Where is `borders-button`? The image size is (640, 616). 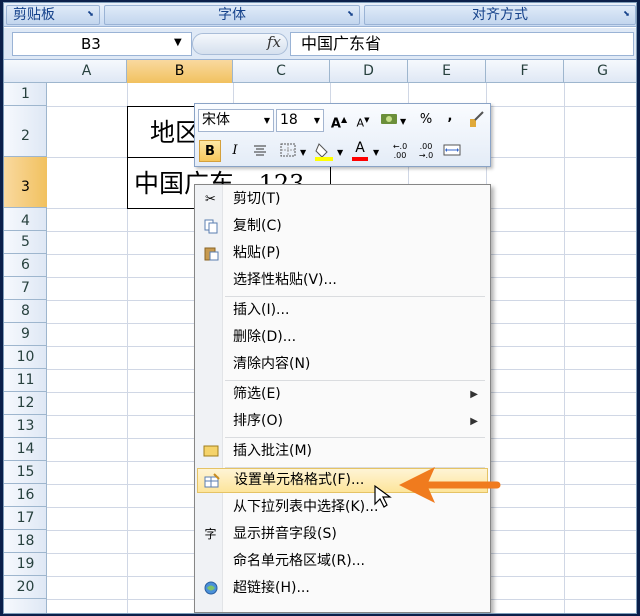
borders-button is located at coordinates (288, 151).